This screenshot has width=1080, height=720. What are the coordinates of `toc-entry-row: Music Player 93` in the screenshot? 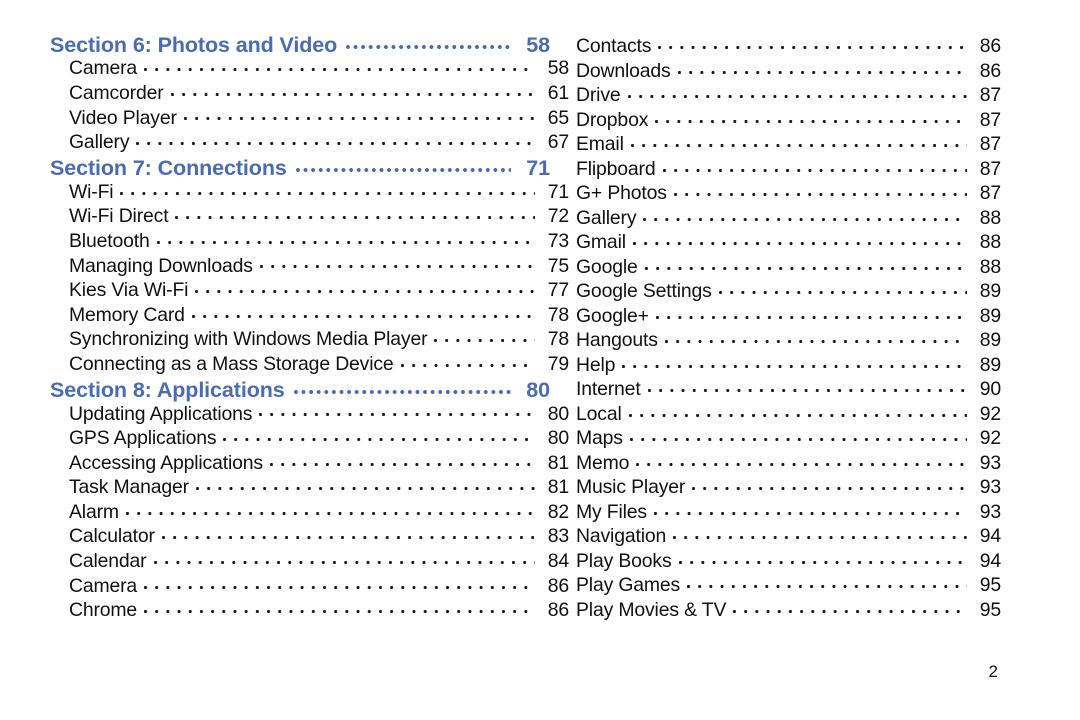 It's located at (788, 486).